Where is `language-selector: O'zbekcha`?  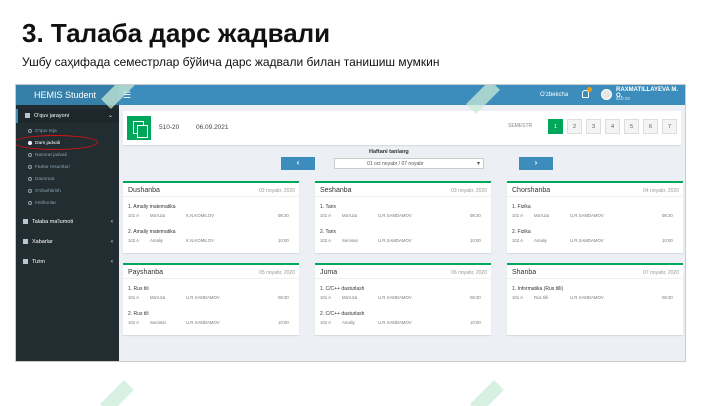 language-selector: O'zbekcha is located at coordinates (554, 95).